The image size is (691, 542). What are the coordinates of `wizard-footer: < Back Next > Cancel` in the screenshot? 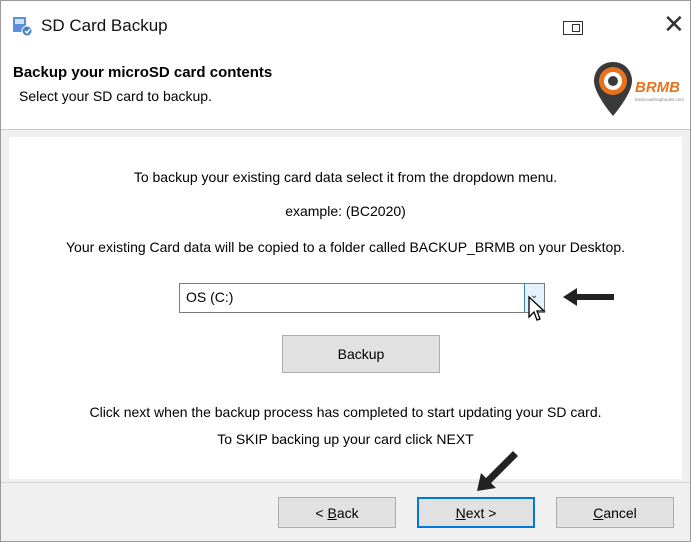 It's located at (345, 512).